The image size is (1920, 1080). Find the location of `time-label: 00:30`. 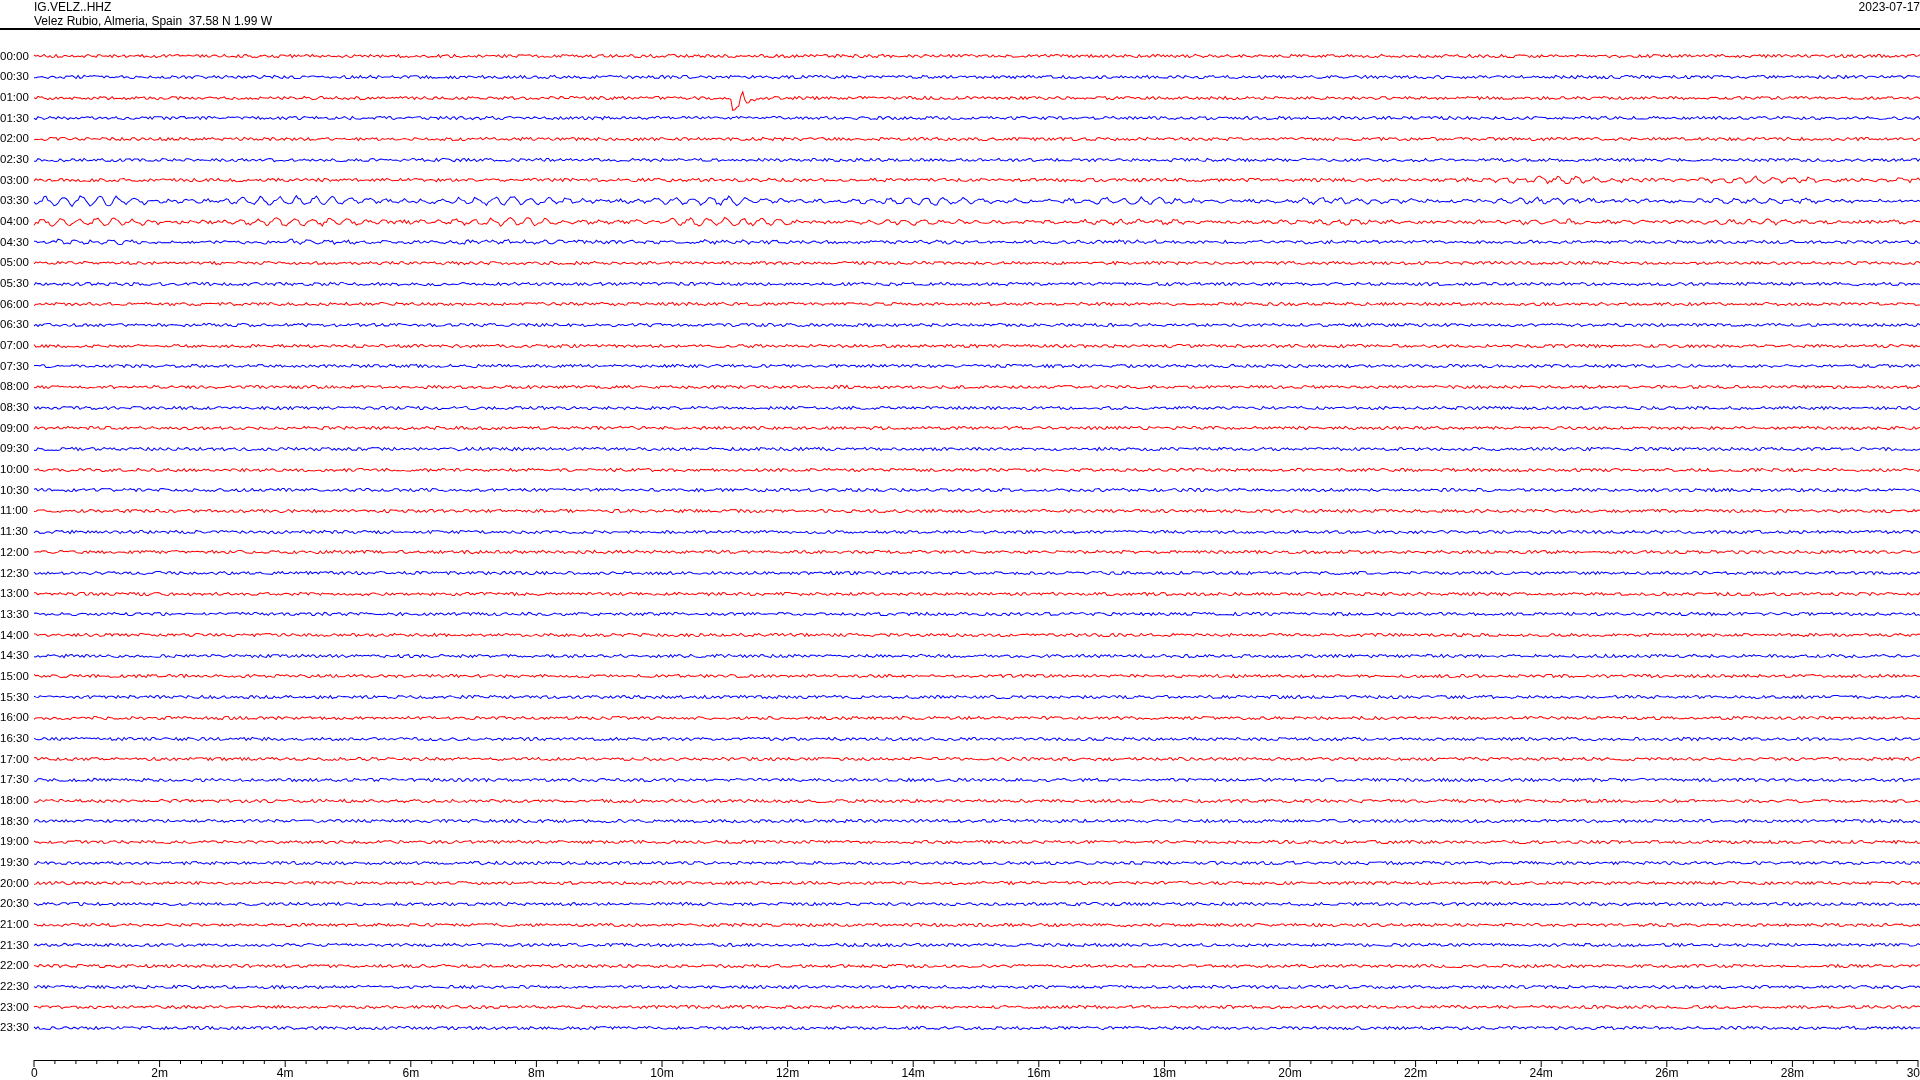

time-label: 00:30 is located at coordinates (15, 77).